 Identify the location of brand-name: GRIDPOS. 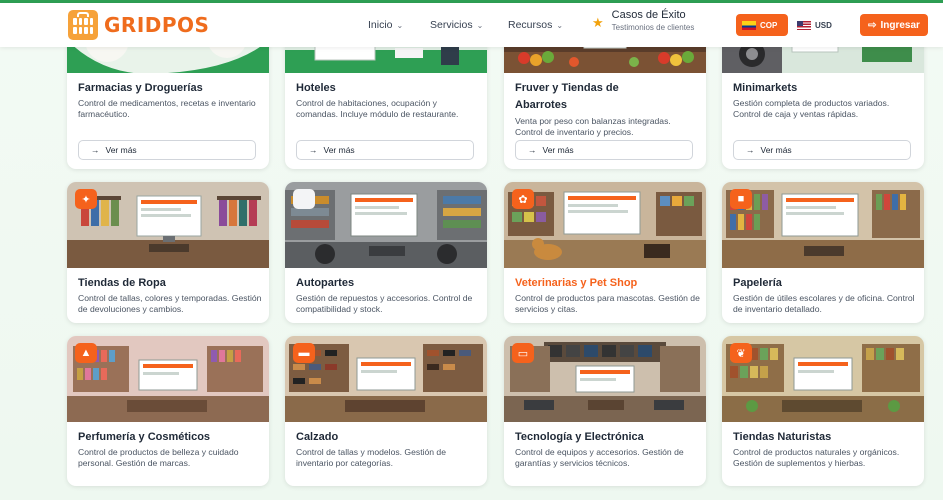
(157, 25).